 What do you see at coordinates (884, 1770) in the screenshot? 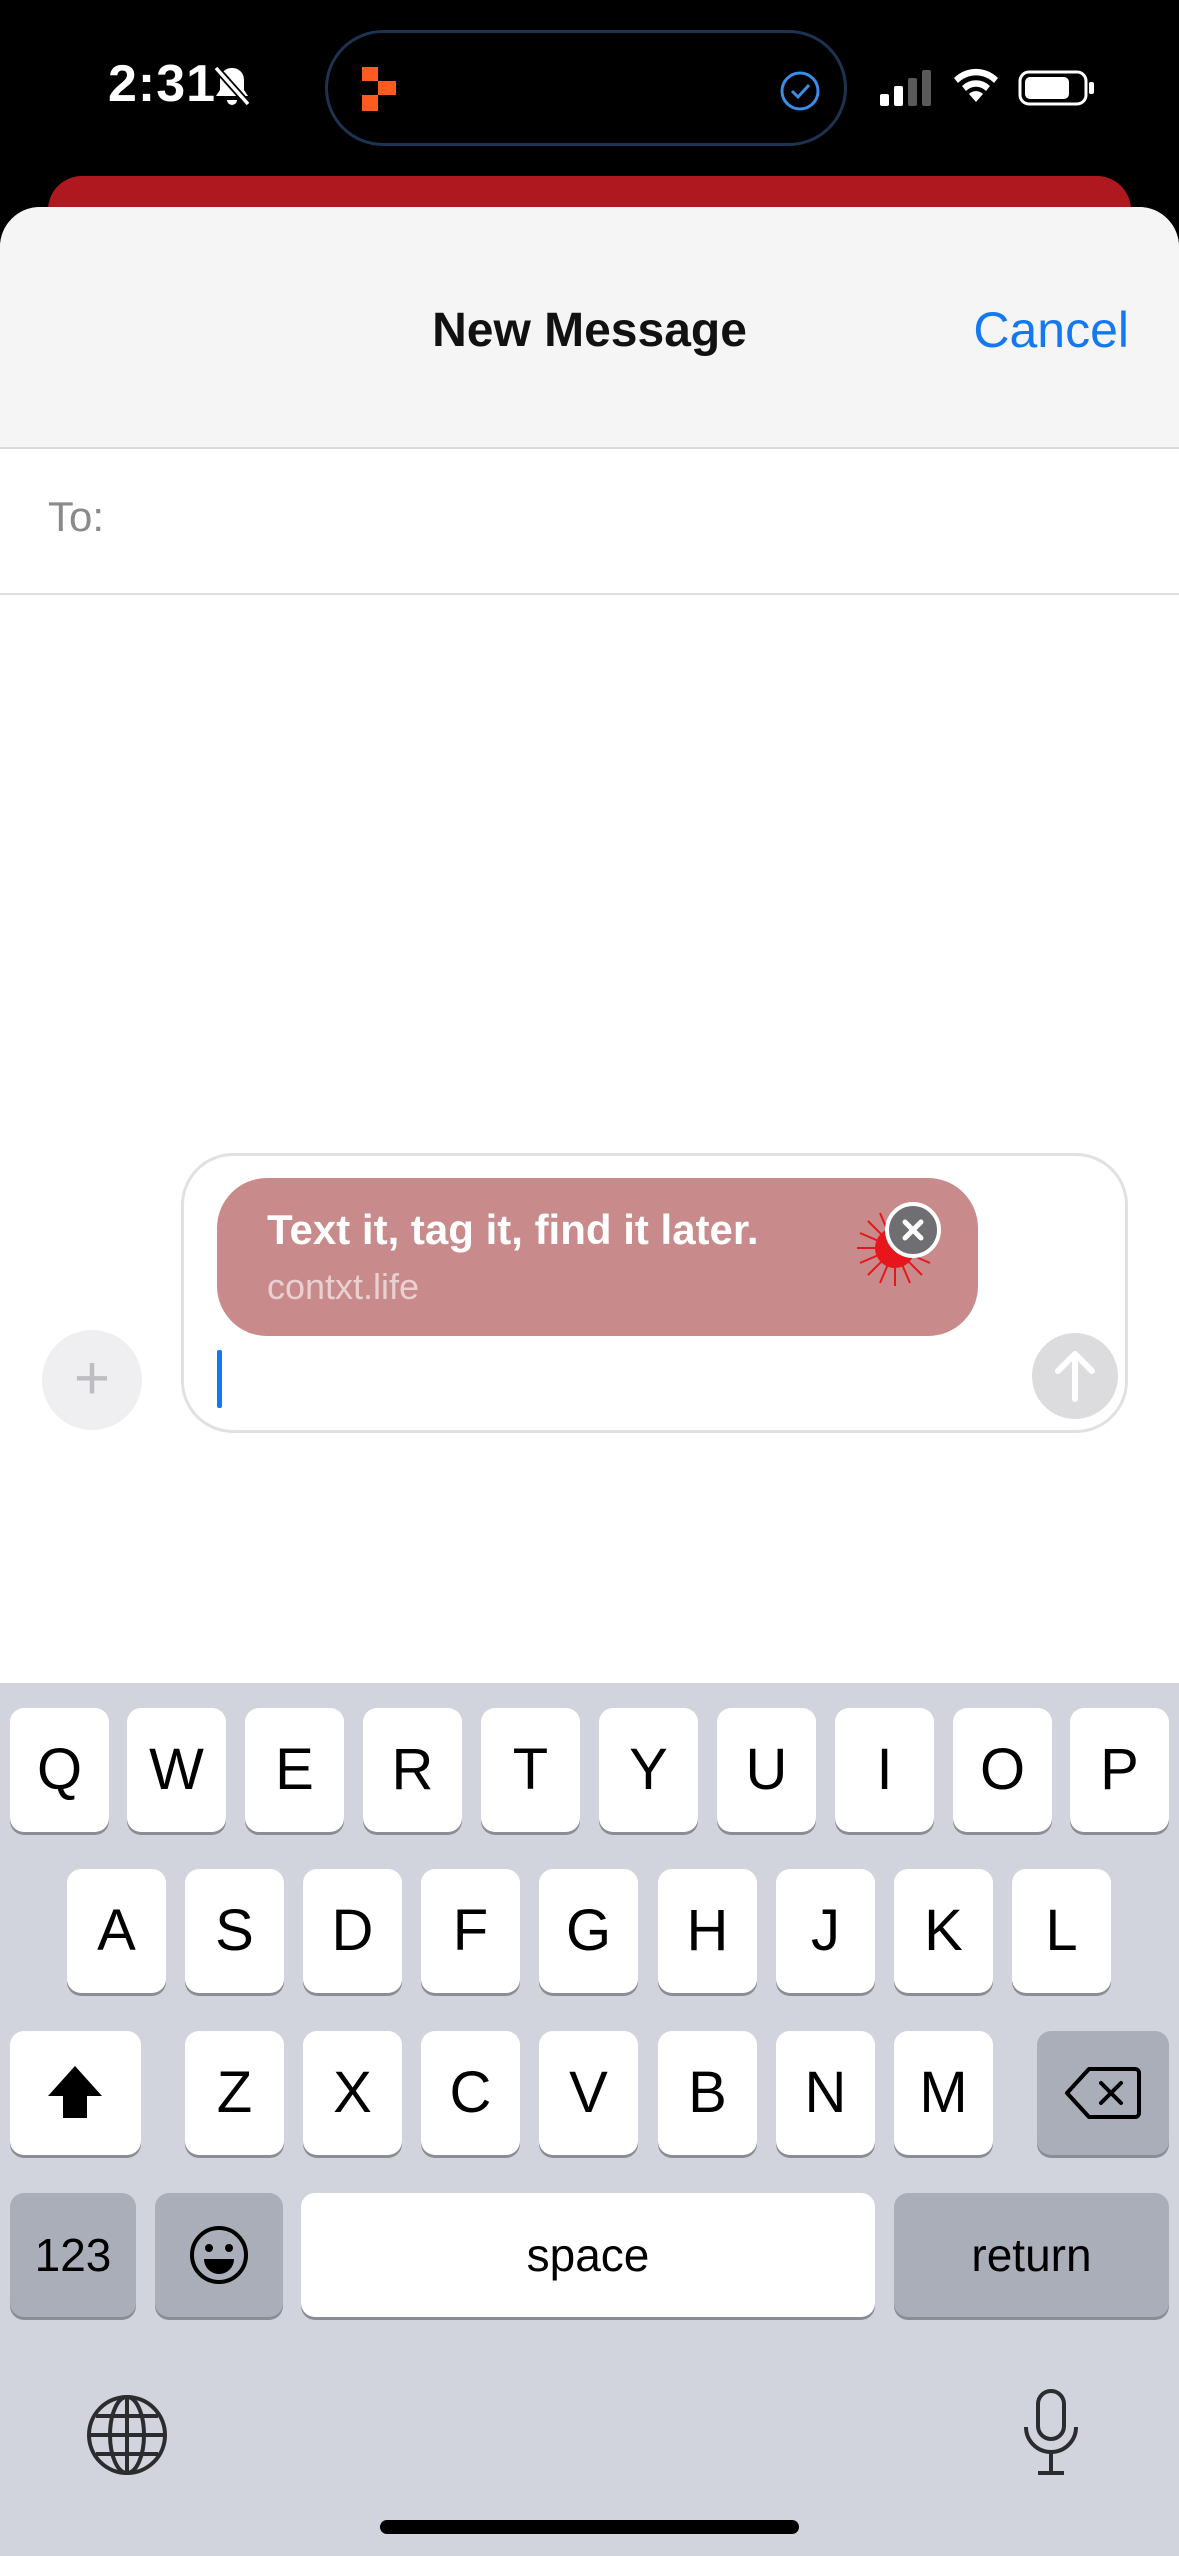
I see `key-i: I` at bounding box center [884, 1770].